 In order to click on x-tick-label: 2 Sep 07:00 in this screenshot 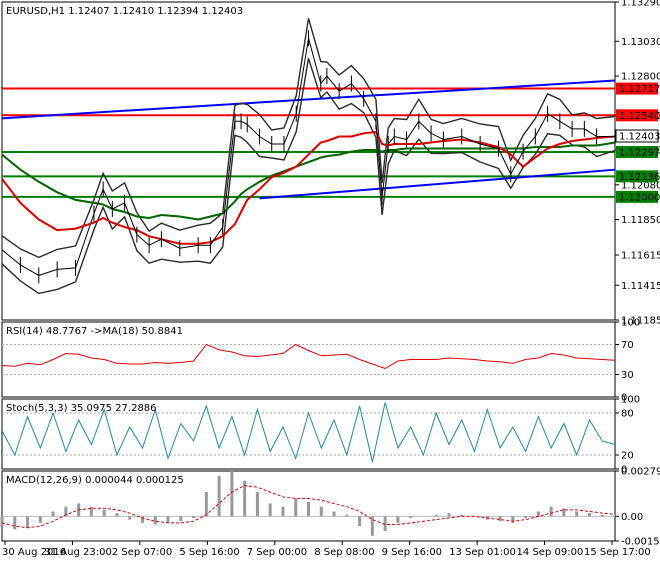, I will do `click(142, 552)`.